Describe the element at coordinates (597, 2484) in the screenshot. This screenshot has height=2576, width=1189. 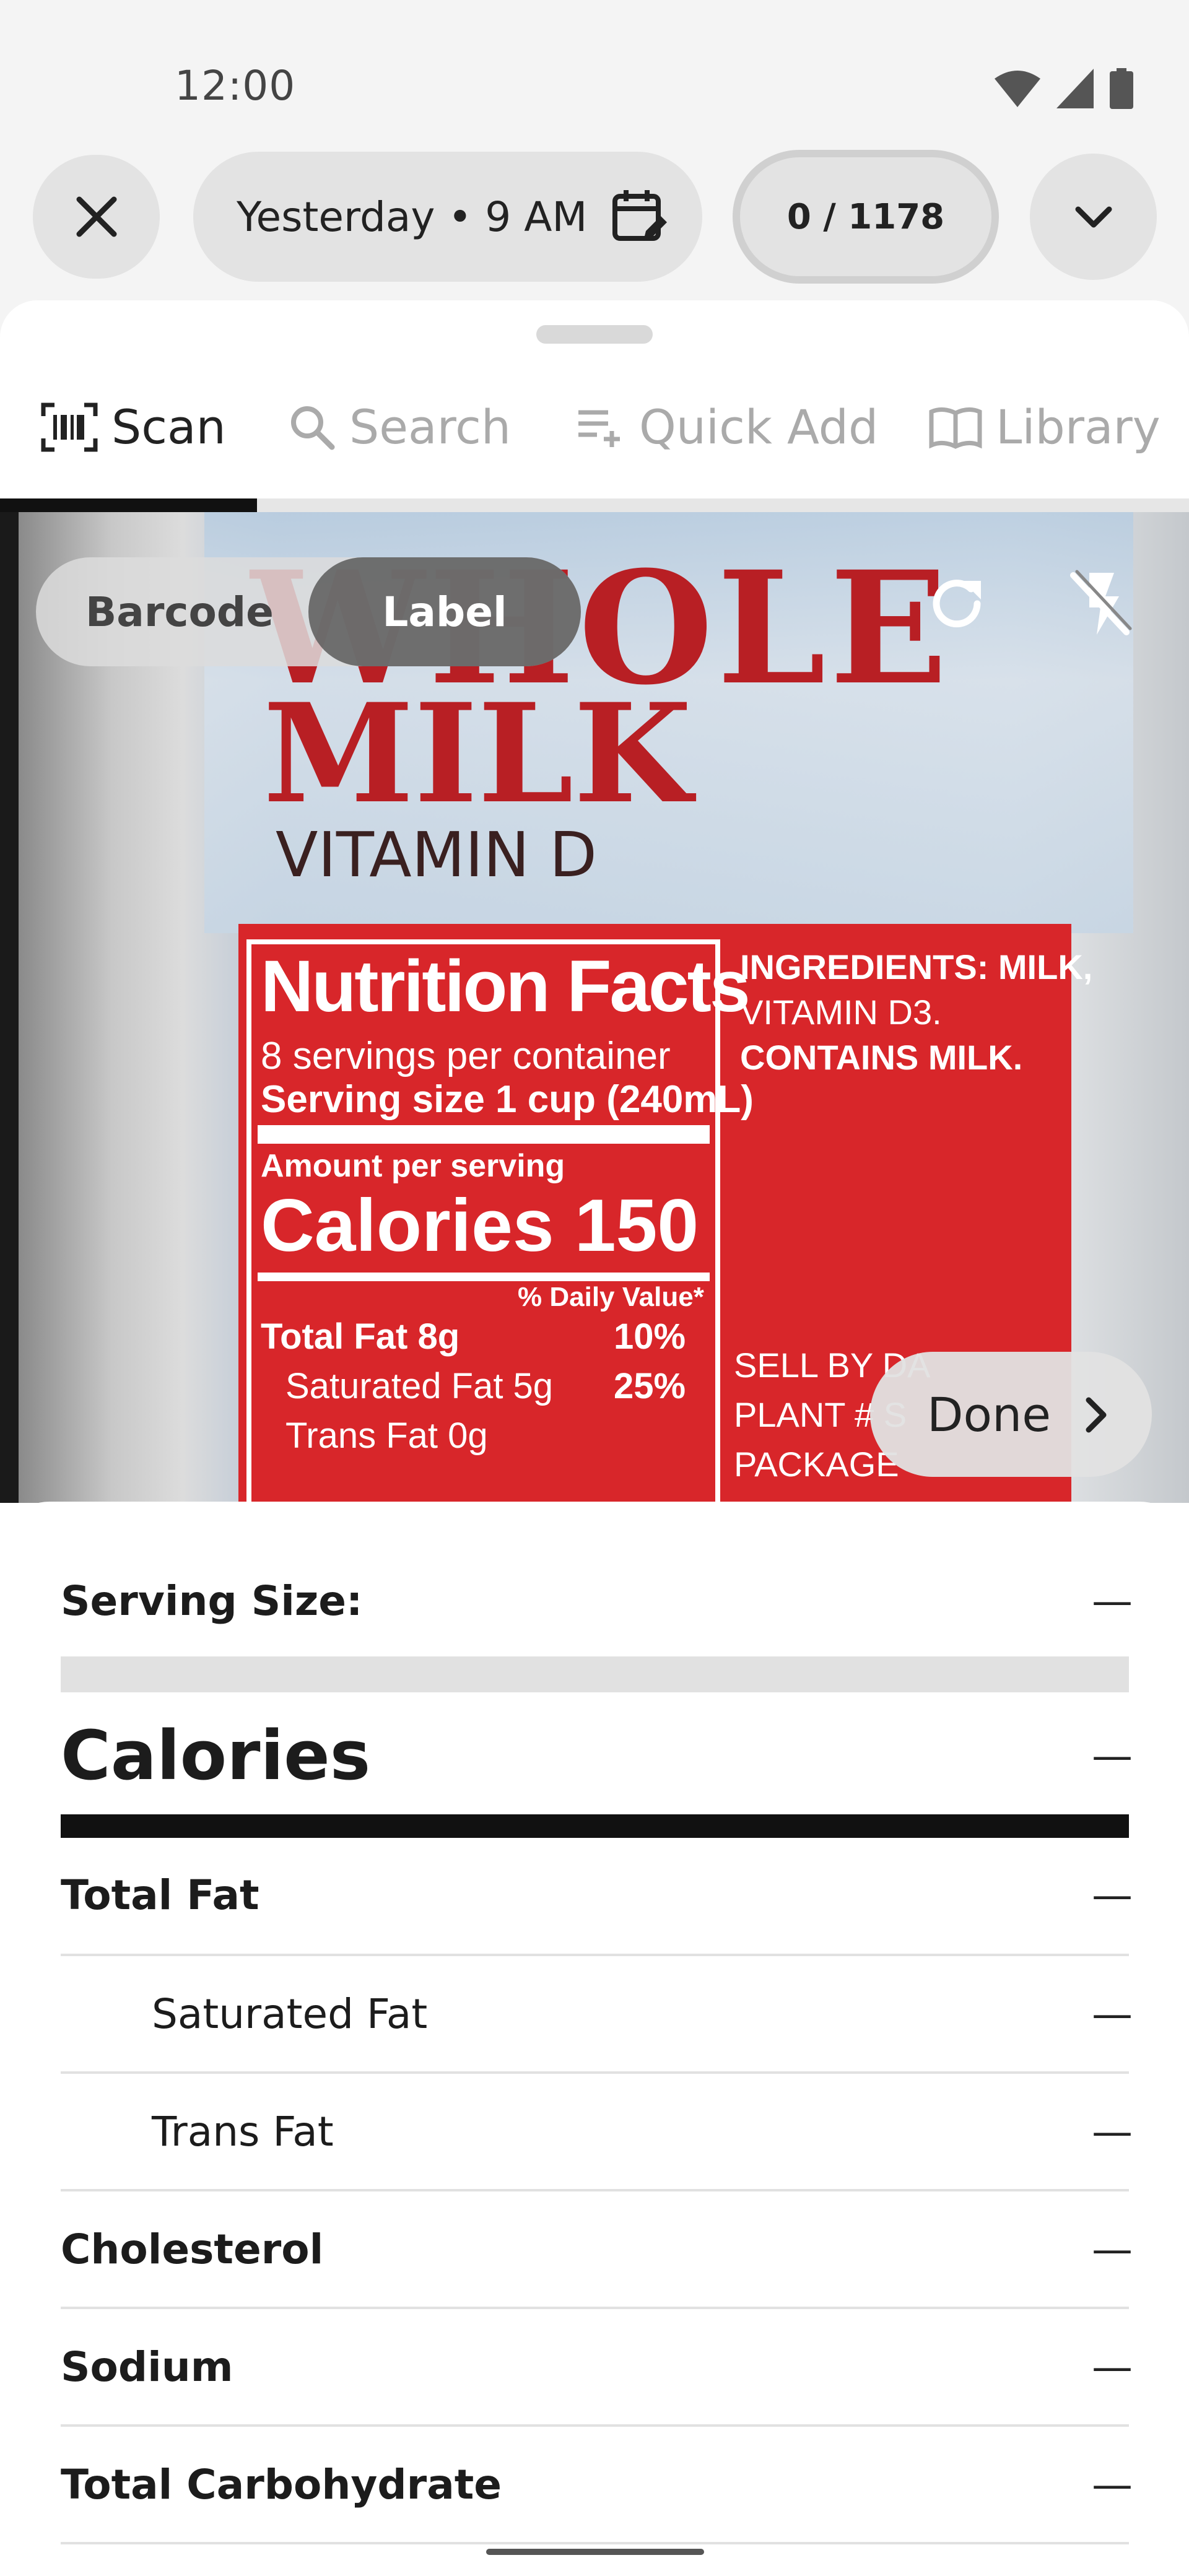
I see `nutrient-row-total-carbohydrate: Total Carbohydrate —` at that location.